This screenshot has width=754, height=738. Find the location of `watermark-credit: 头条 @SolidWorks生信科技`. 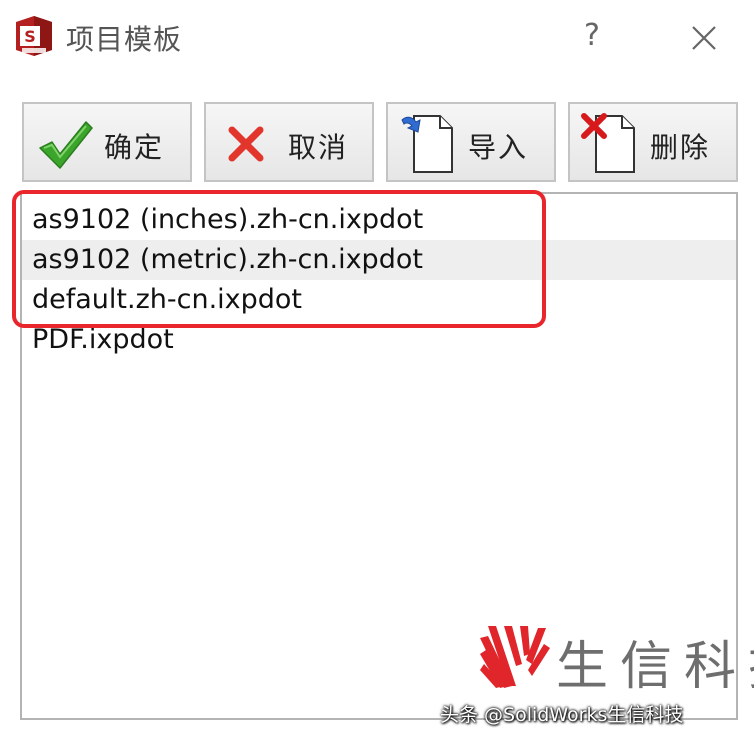

watermark-credit: 头条 @SolidWorks生信科技 is located at coordinates (562, 715).